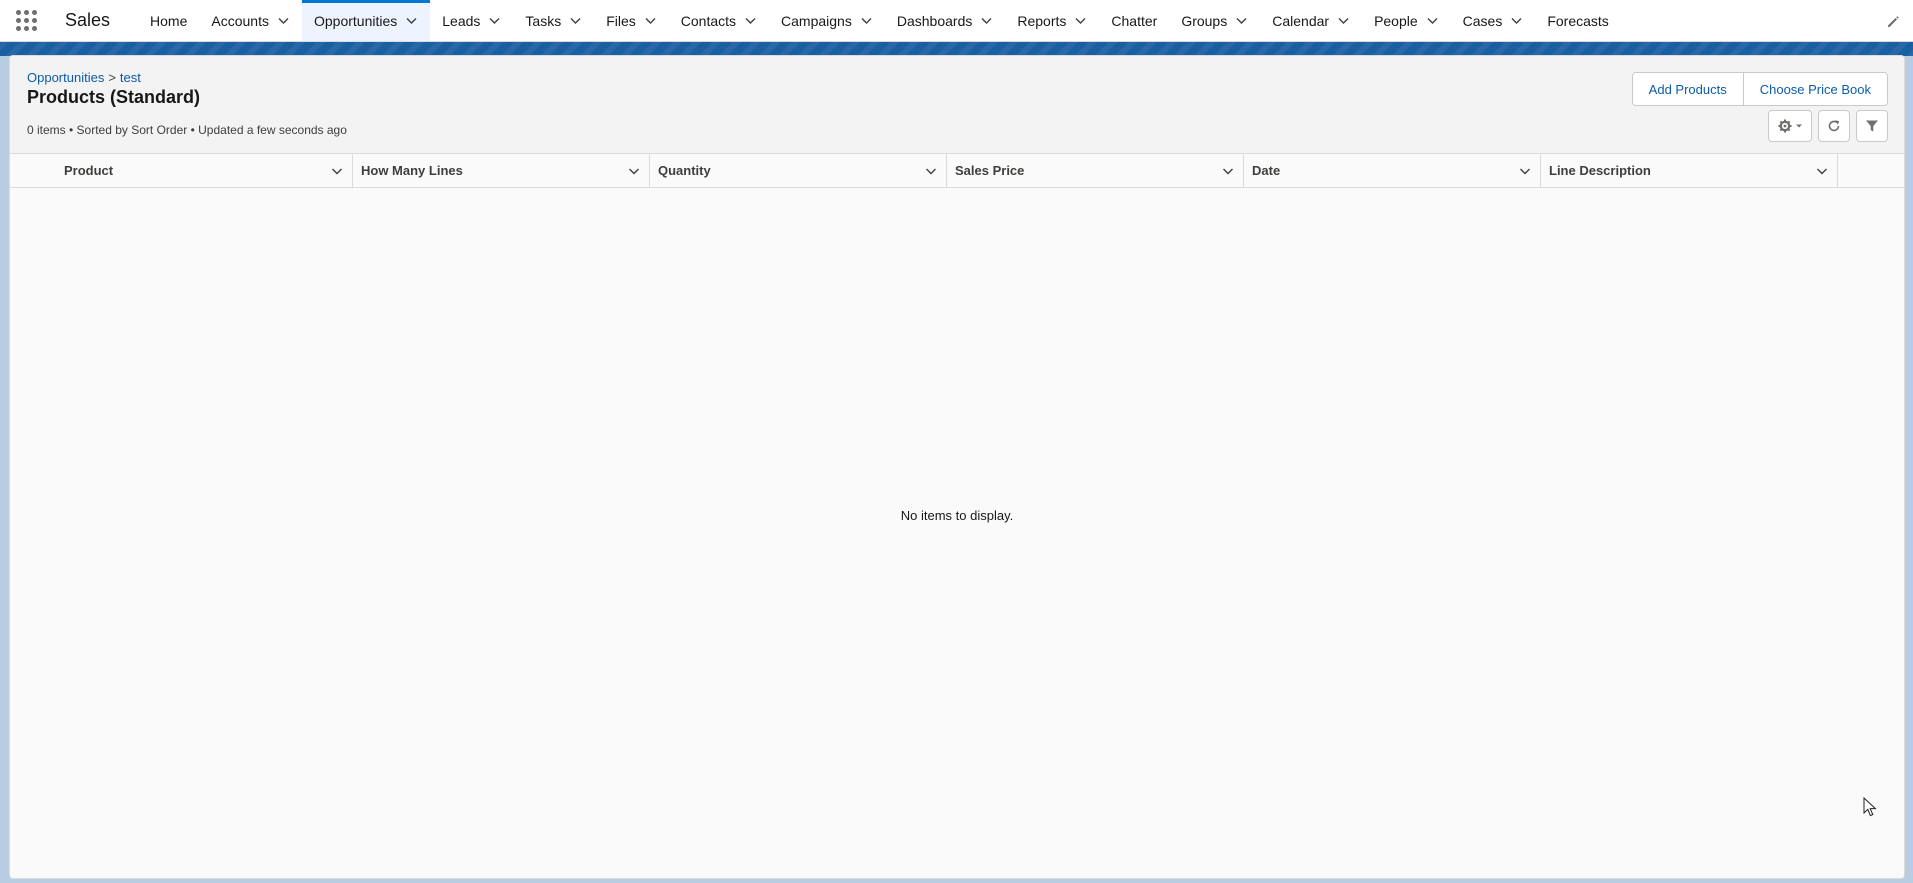 This screenshot has width=1913, height=883. What do you see at coordinates (1689, 170) in the screenshot?
I see `column-header-line-description: Line Description` at bounding box center [1689, 170].